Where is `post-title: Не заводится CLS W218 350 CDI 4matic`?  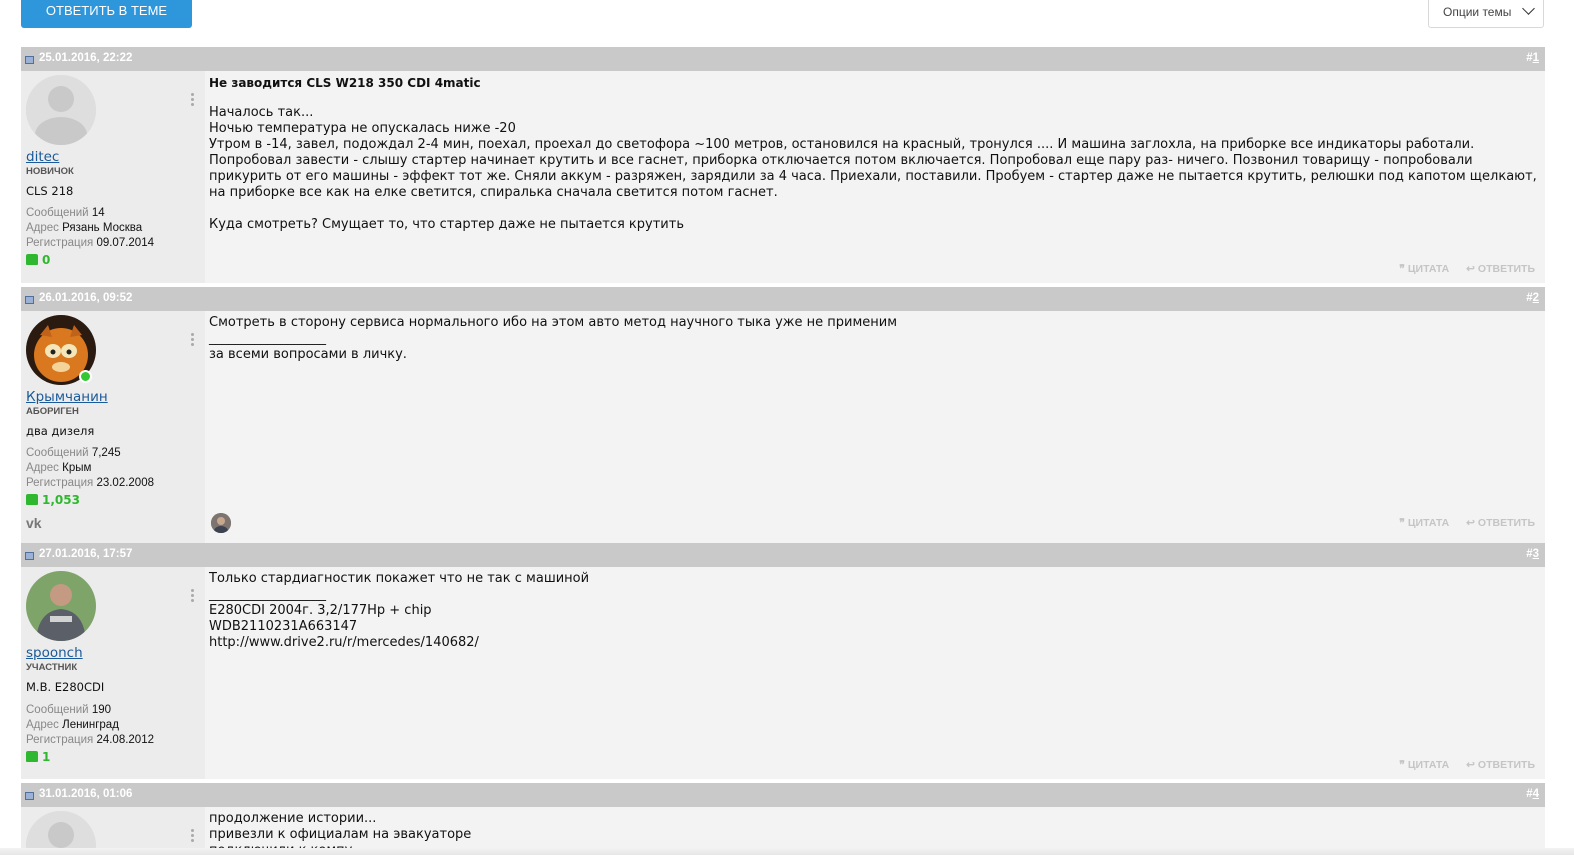
post-title: Не заводится CLS W218 350 CDI 4matic is located at coordinates (345, 83).